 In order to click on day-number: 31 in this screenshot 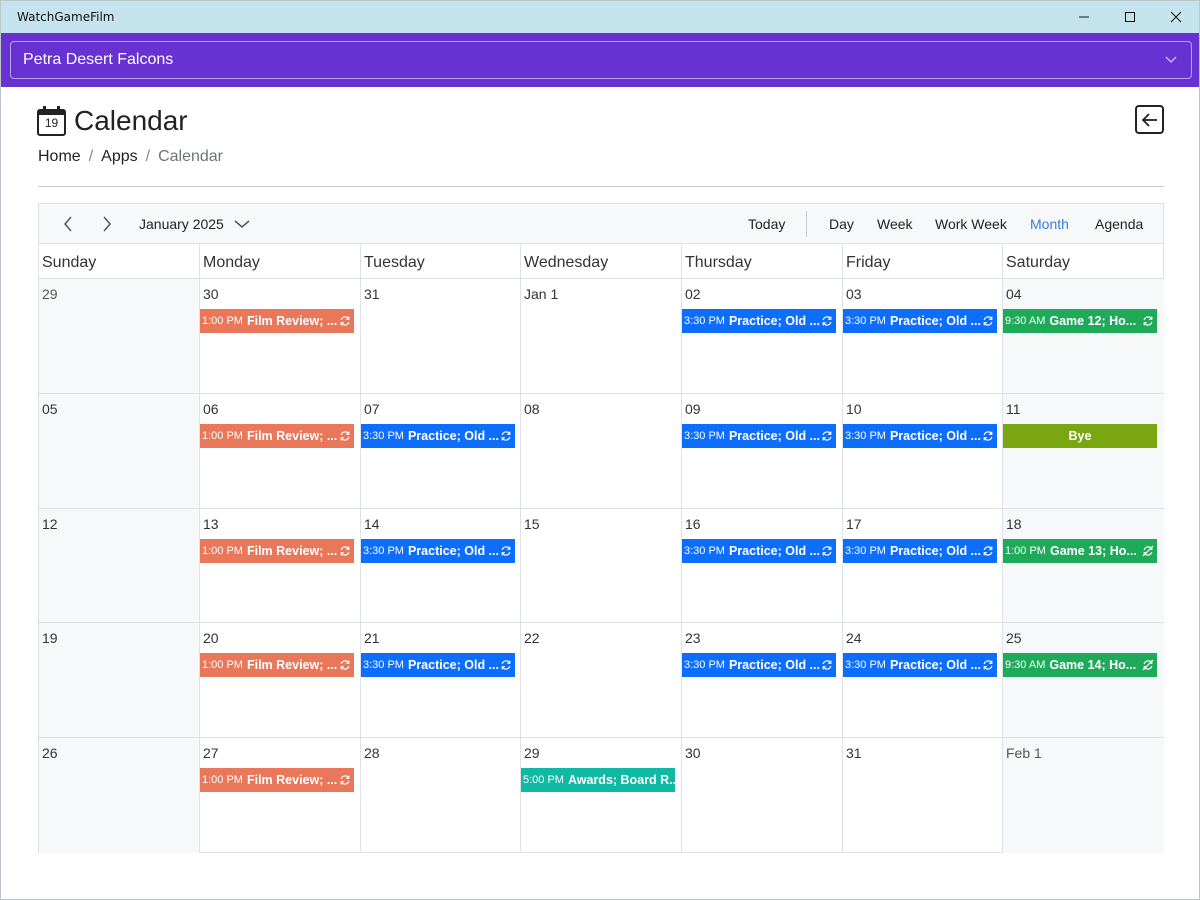, I will do `click(854, 753)`.